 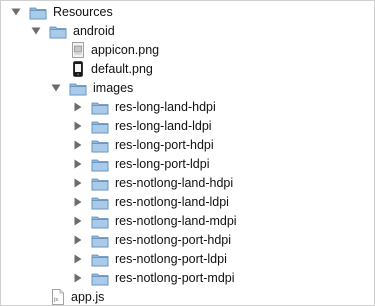 I want to click on tree-row-subfolder: res-long-land-hdpi, so click(x=187, y=107).